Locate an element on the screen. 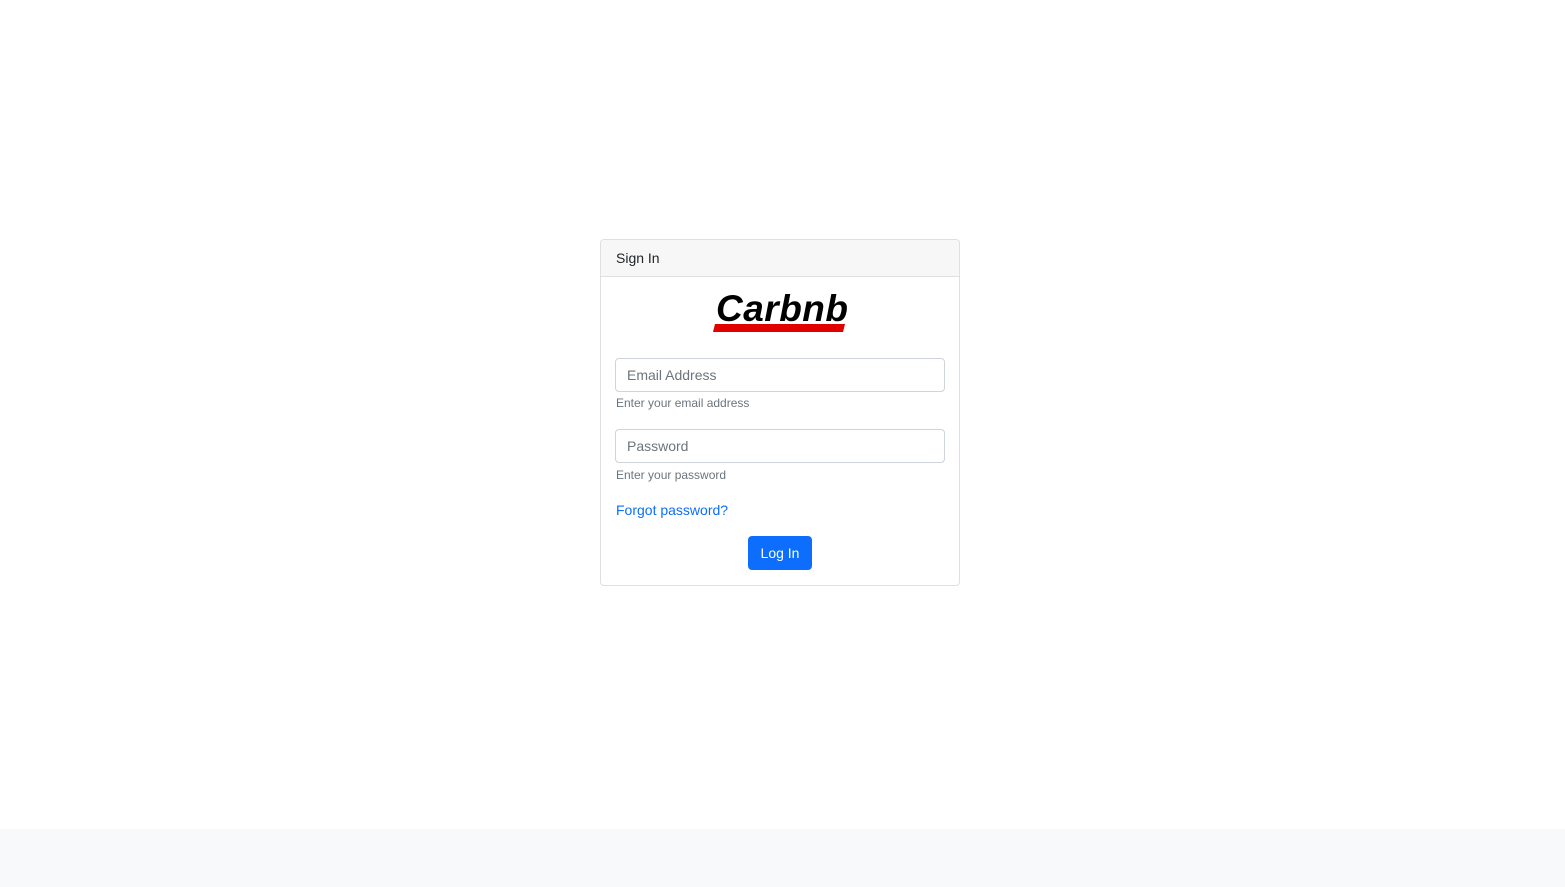 The width and height of the screenshot is (1565, 887). page-footer is located at coordinates (782, 858).